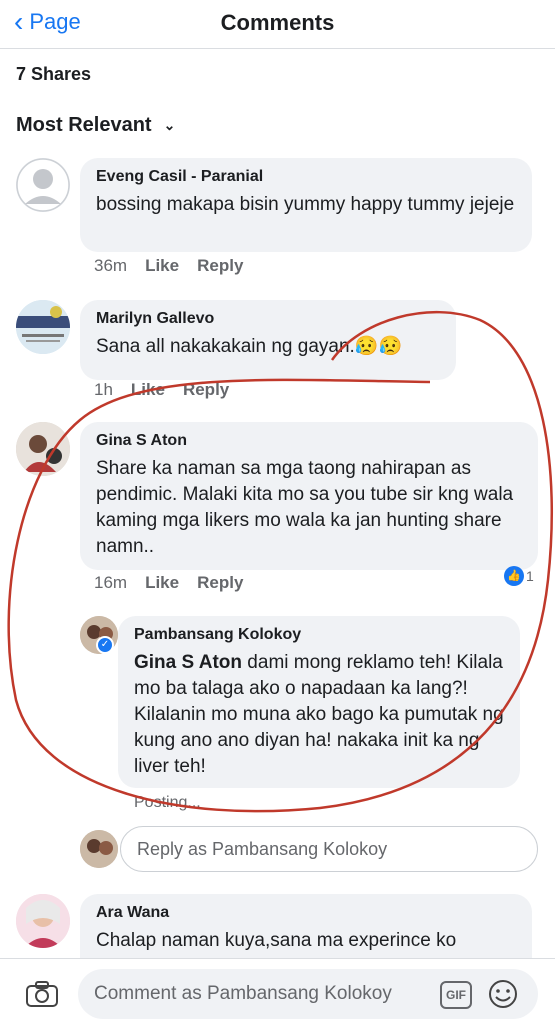 The width and height of the screenshot is (555, 1025). Describe the element at coordinates (456, 995) in the screenshot. I see `gif-icon: GIF` at that location.